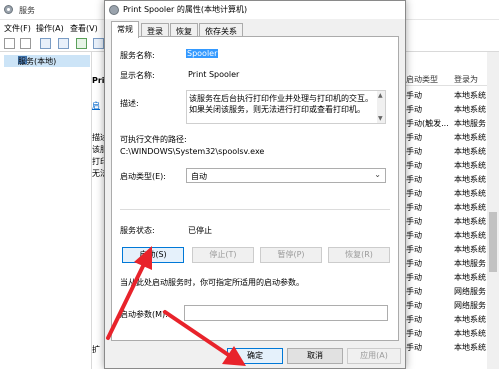  What do you see at coordinates (255, 209) in the screenshot?
I see `divider` at bounding box center [255, 209].